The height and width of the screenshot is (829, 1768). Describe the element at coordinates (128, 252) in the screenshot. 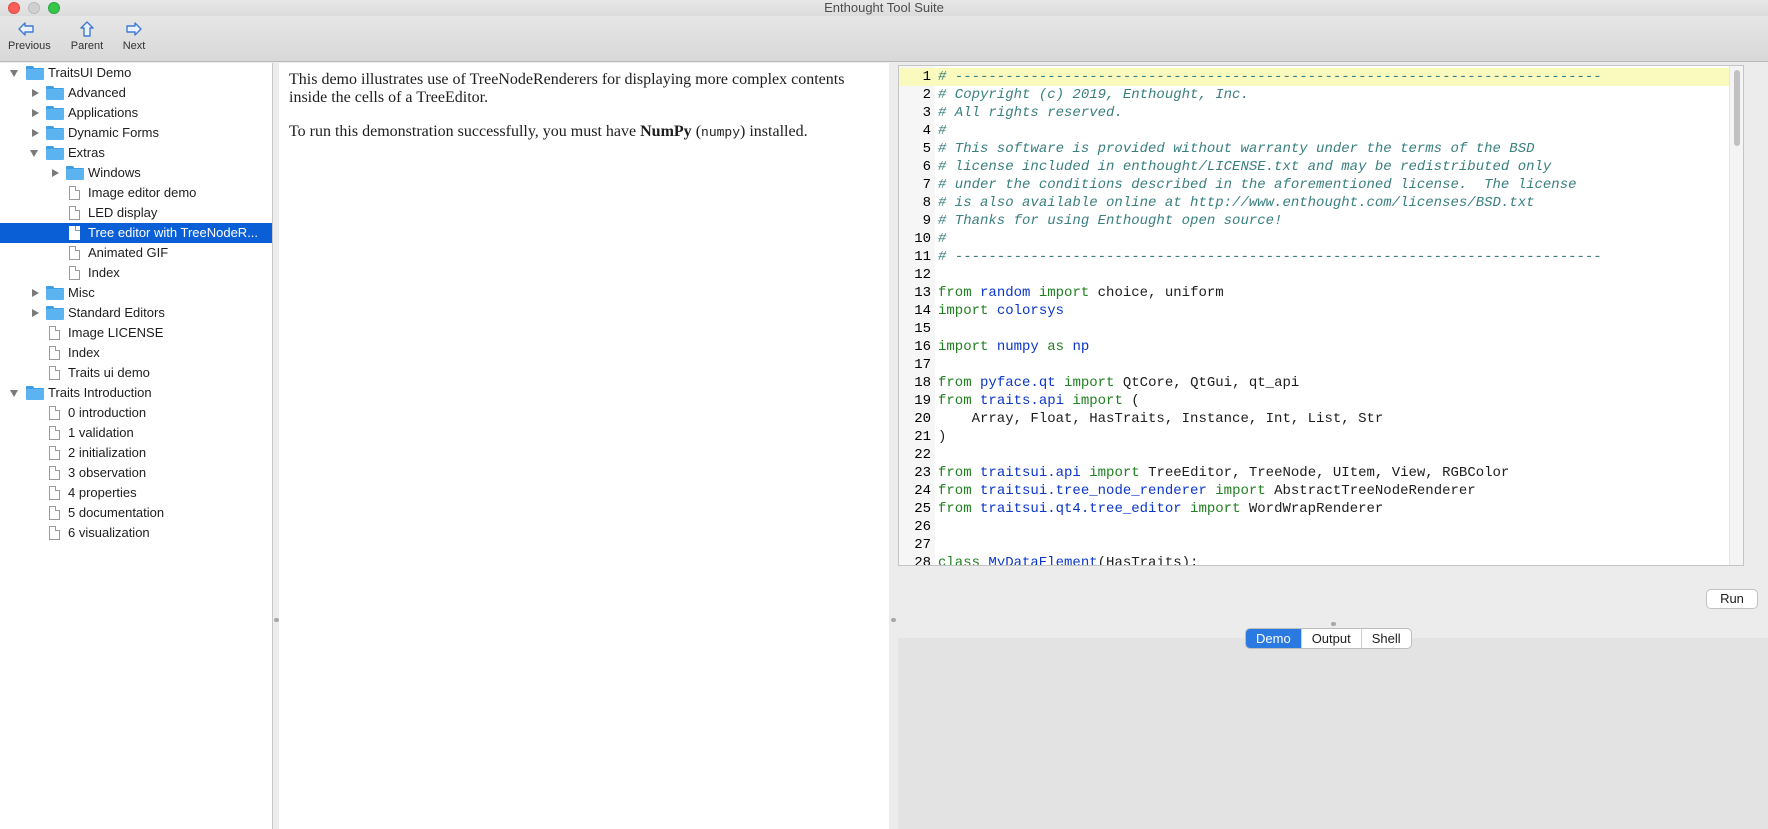

I see `tree-item-label: Animated GIF` at that location.